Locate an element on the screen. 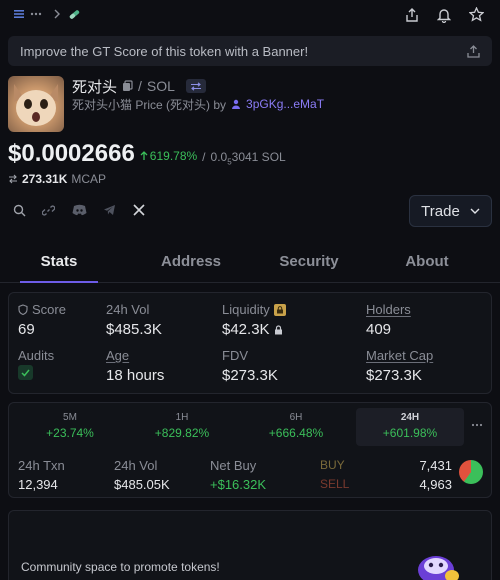 Image resolution: width=500 pixels, height=580 pixels. buy-label: BUY is located at coordinates (332, 465).